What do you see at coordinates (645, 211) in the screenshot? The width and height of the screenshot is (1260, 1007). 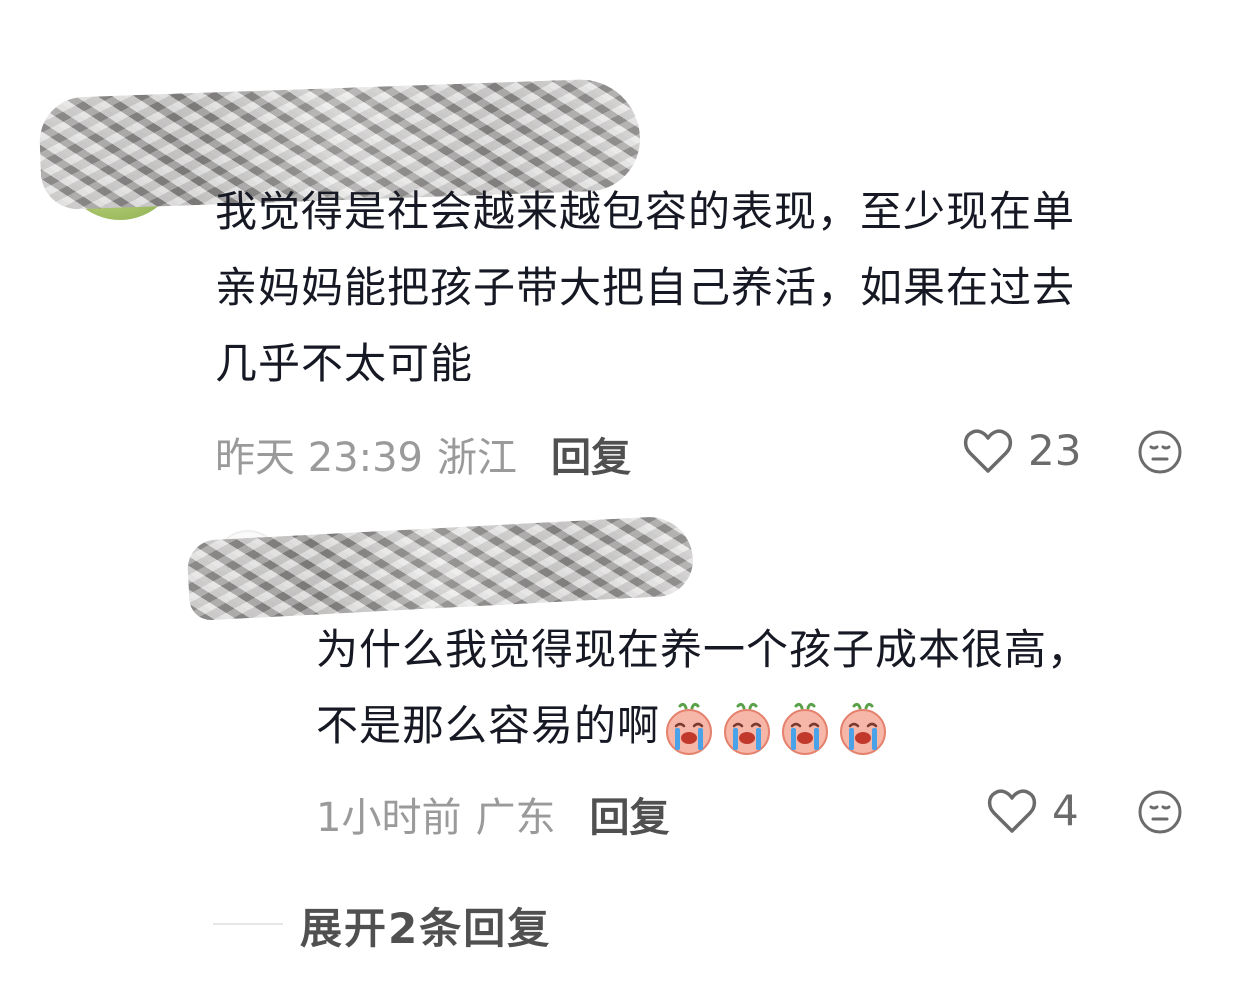 I see `comment-line: 我觉得是社会越来越包容的表现，至少现在单` at bounding box center [645, 211].